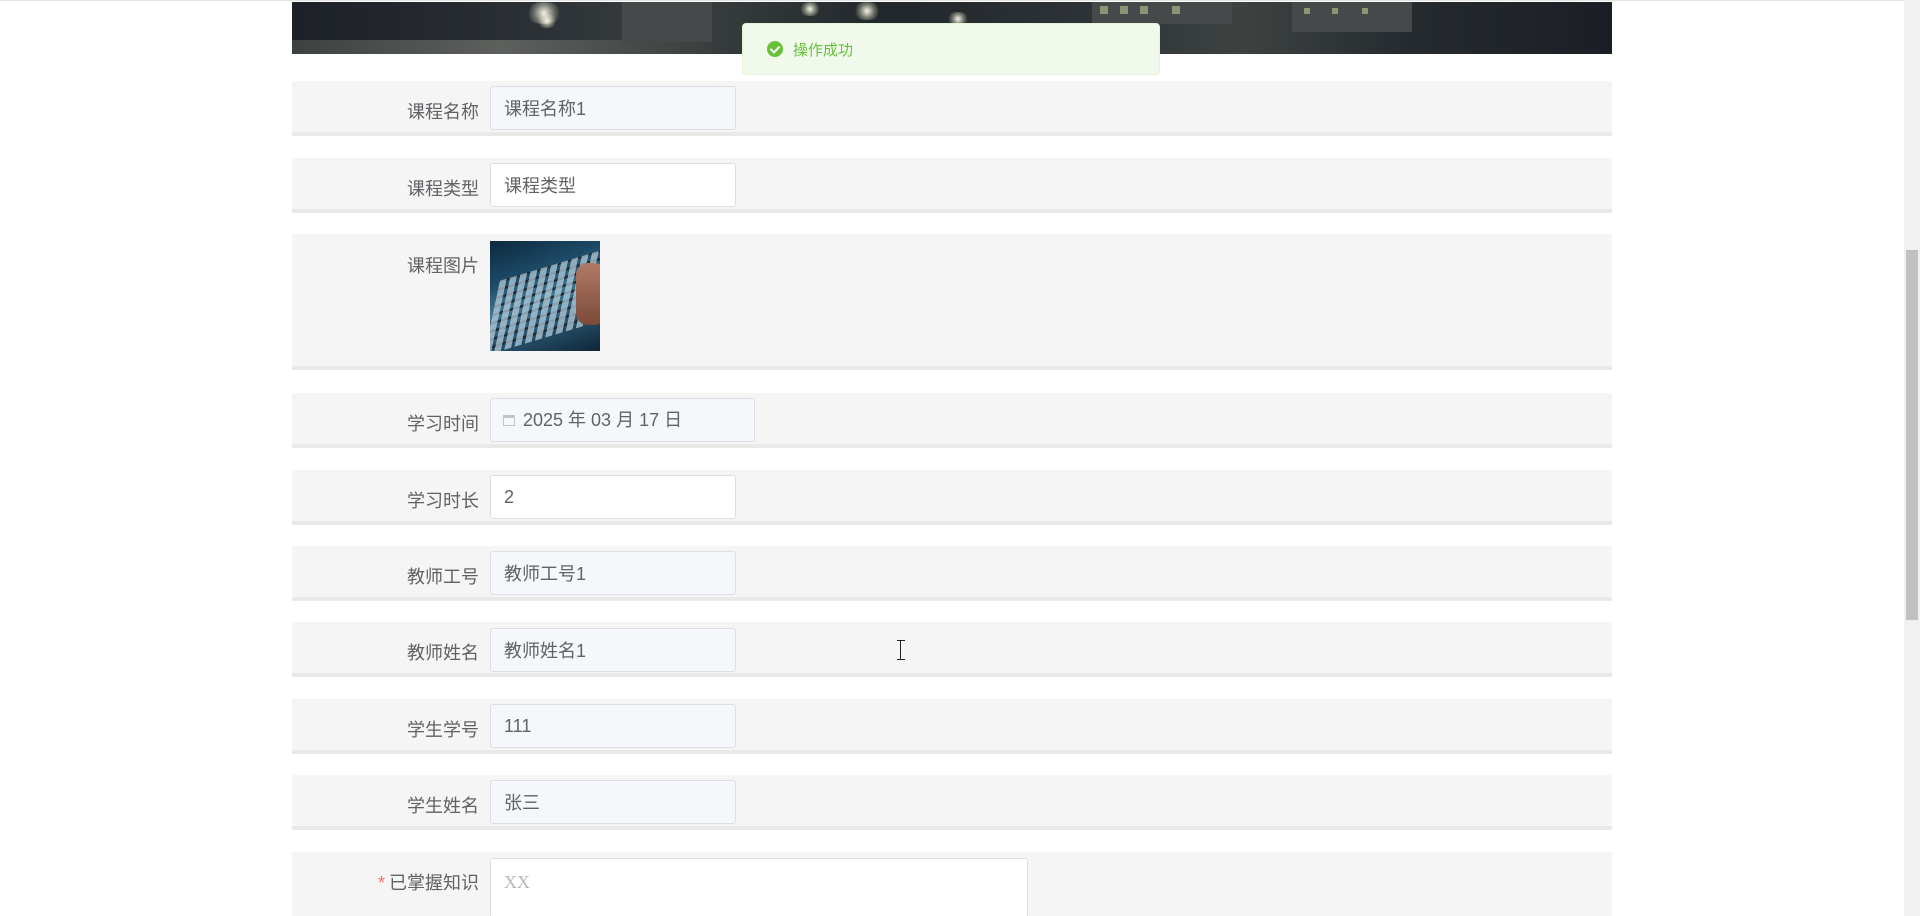 This screenshot has height=916, width=1920. What do you see at coordinates (613, 726) in the screenshot?
I see `student-id-input` at bounding box center [613, 726].